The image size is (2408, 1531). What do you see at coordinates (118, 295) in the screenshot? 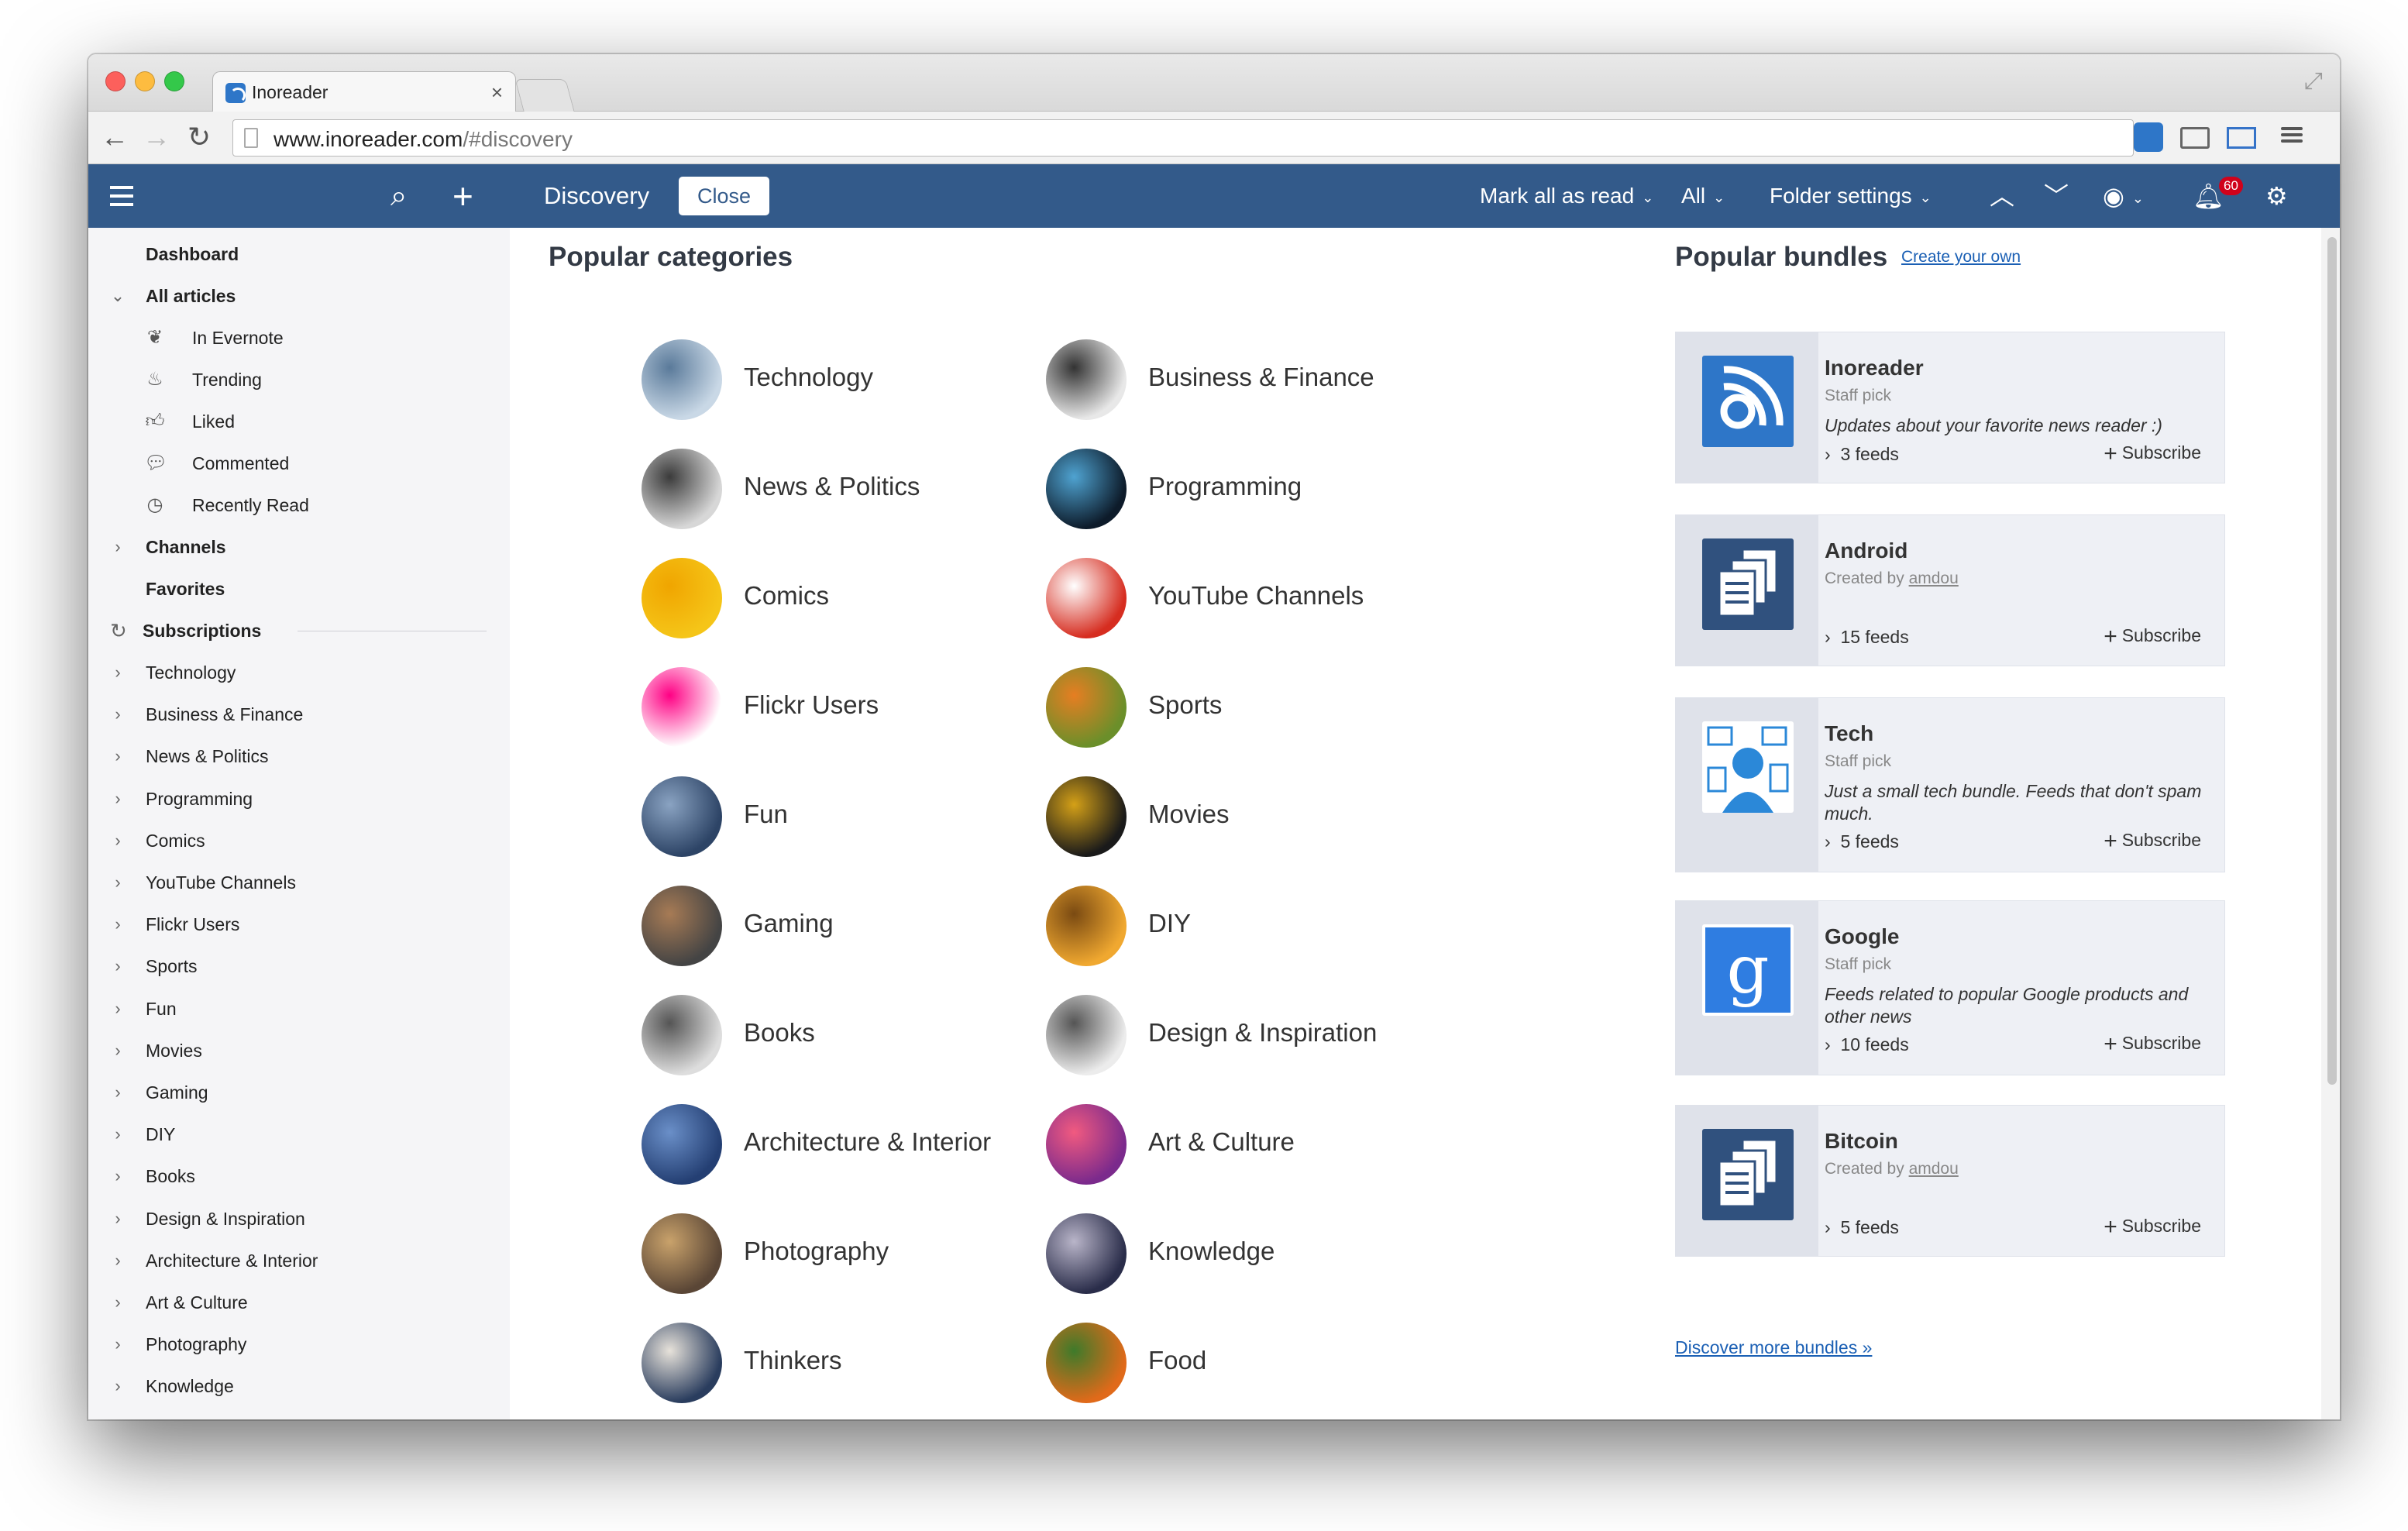
I see `chevron-down-icon: ⌄` at bounding box center [118, 295].